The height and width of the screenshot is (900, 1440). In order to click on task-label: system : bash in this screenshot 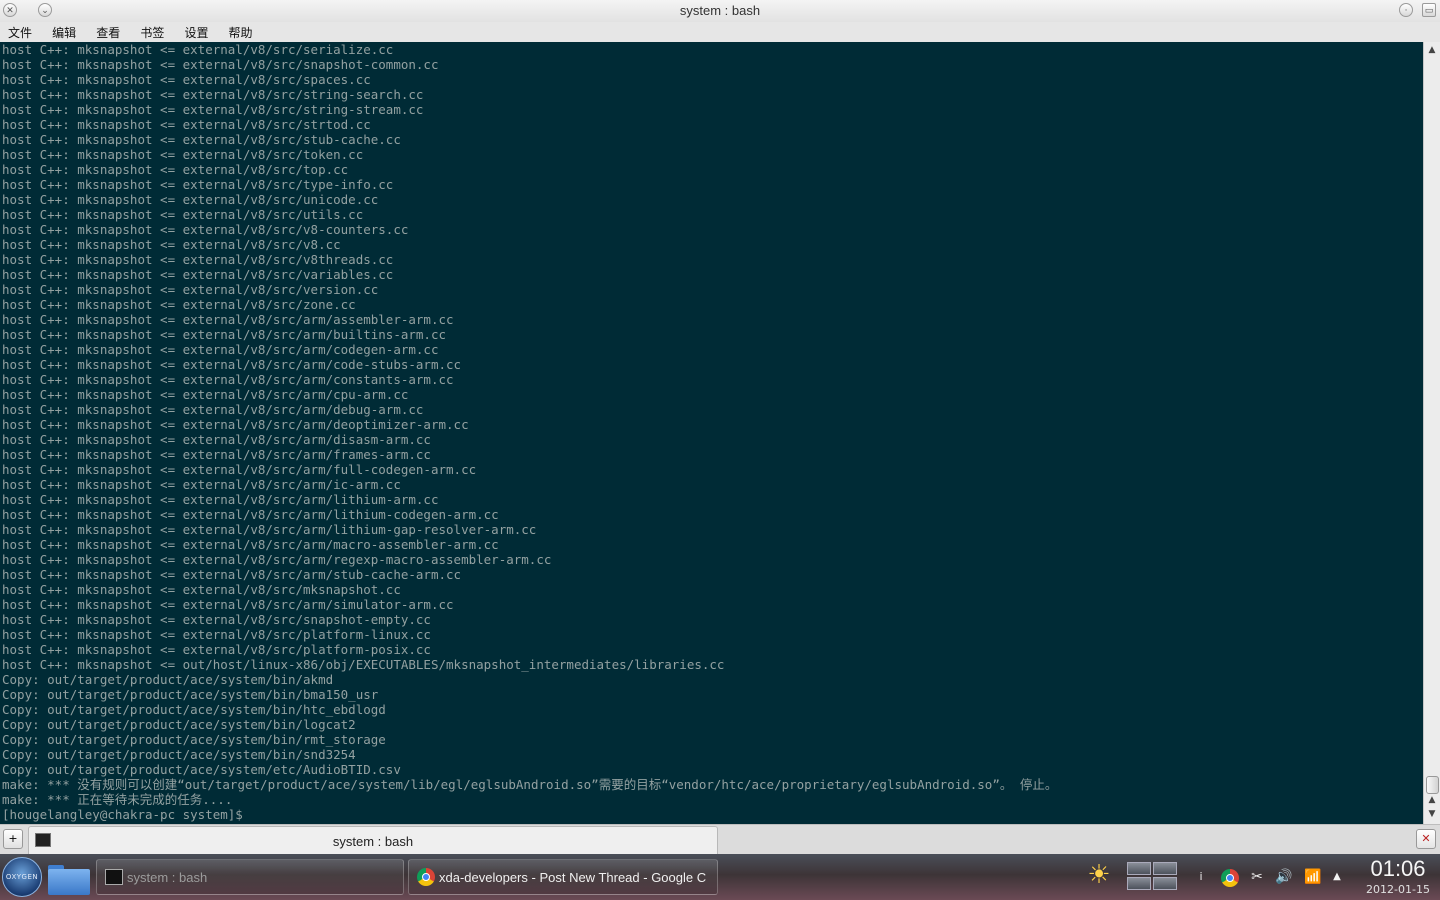, I will do `click(167, 877)`.